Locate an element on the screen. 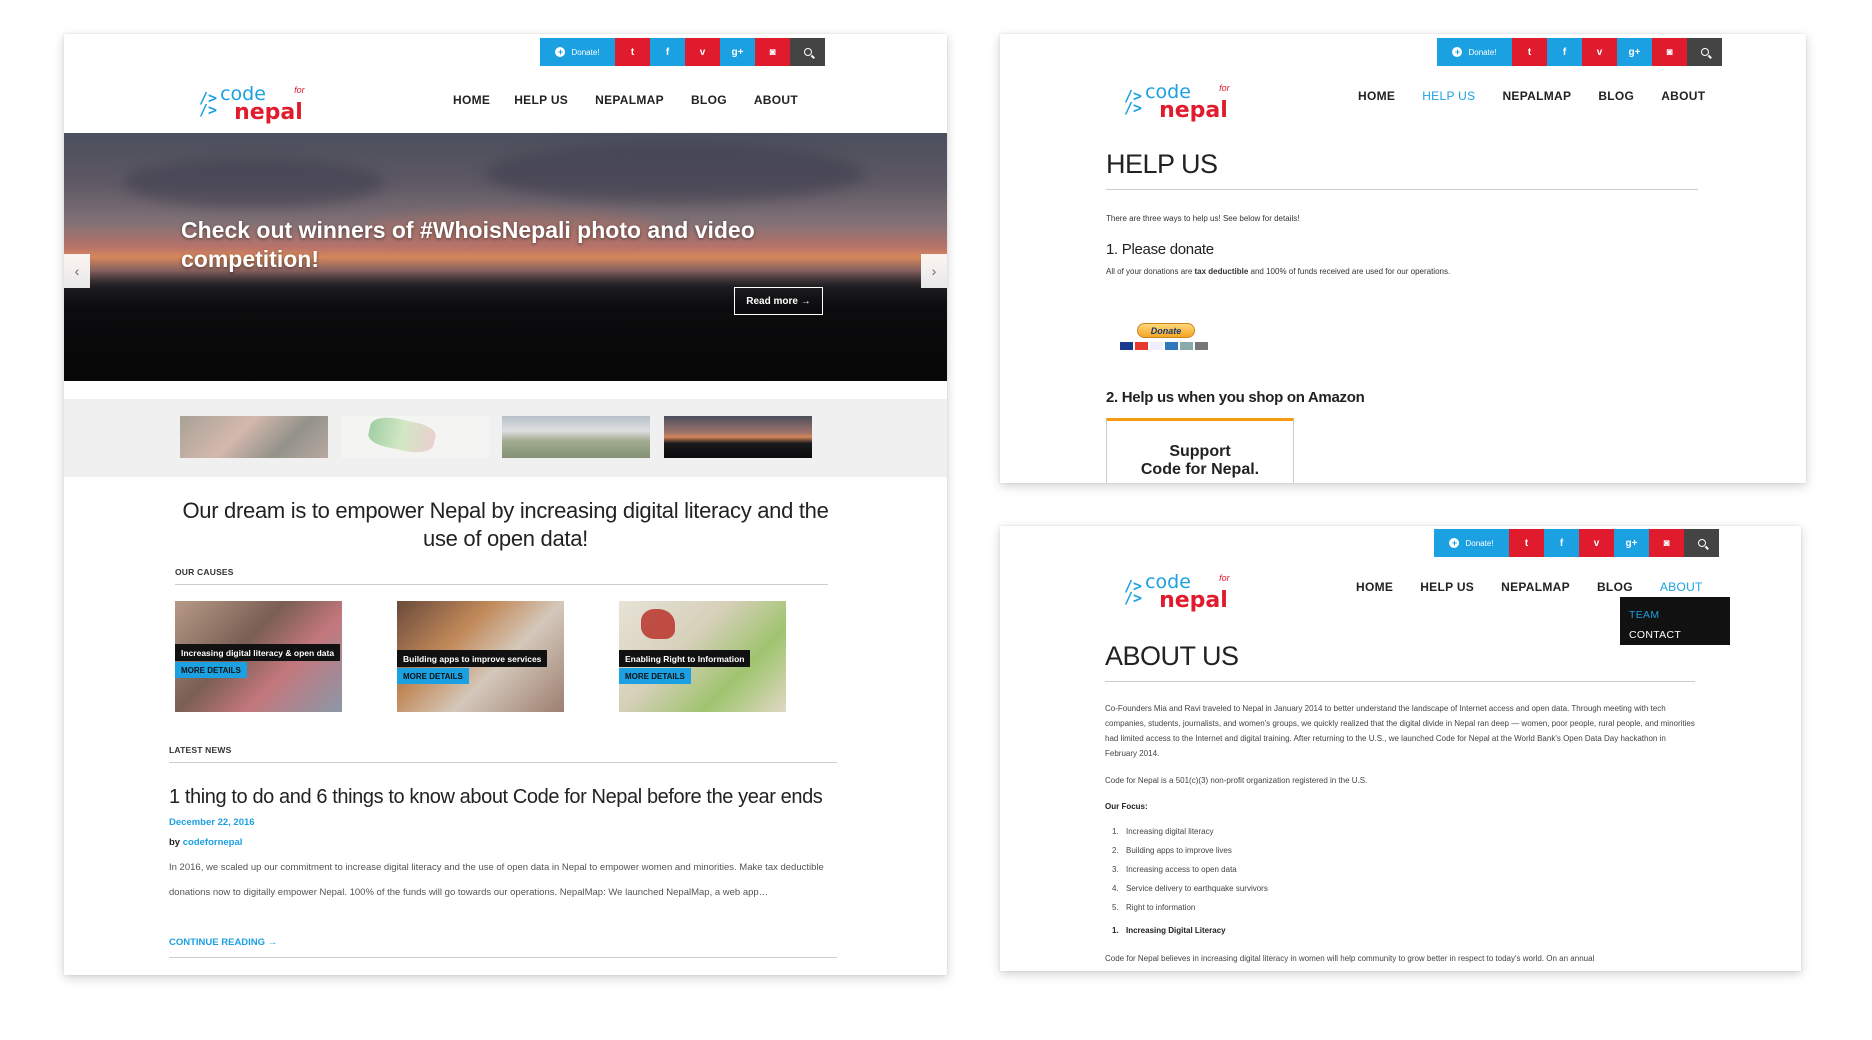  dropdown-item-team: TEAM is located at coordinates (1675, 615).